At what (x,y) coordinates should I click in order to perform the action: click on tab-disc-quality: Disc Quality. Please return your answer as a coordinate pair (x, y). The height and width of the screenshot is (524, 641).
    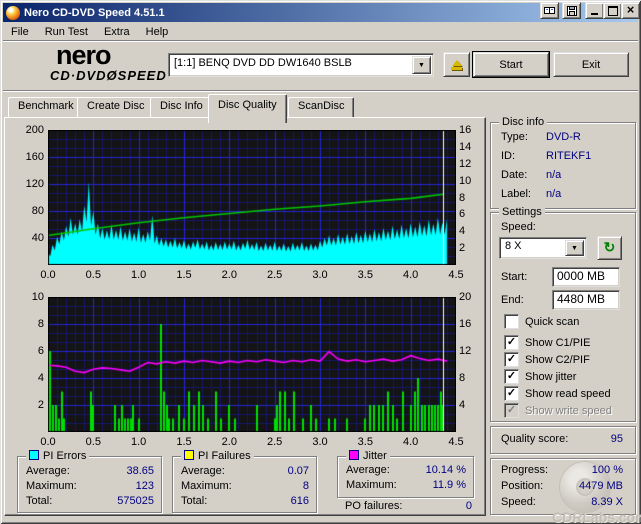
    Looking at the image, I should click on (247, 108).